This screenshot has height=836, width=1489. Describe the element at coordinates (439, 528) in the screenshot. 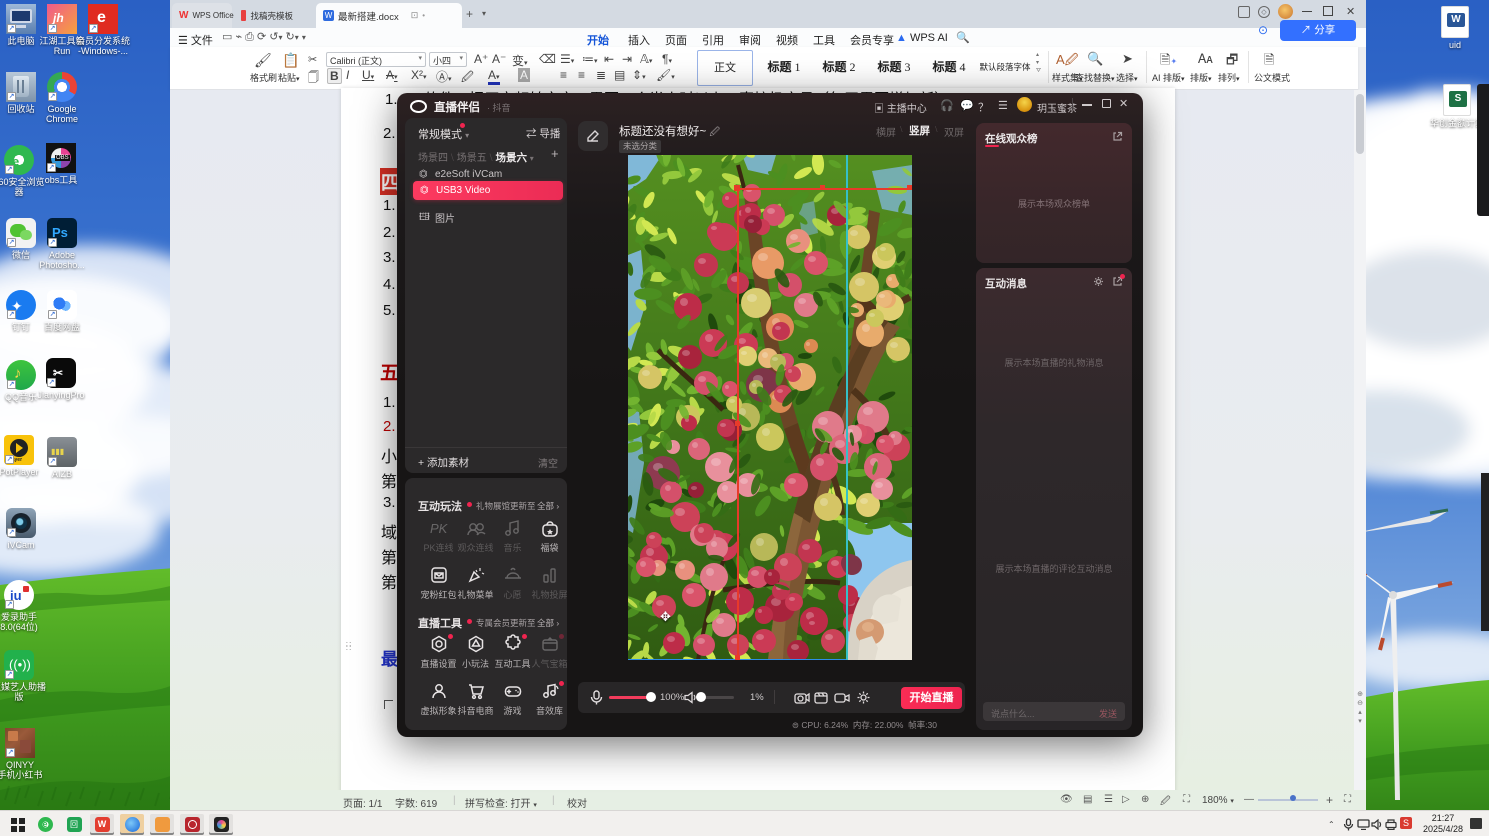

I see `svg-text: PK` at that location.